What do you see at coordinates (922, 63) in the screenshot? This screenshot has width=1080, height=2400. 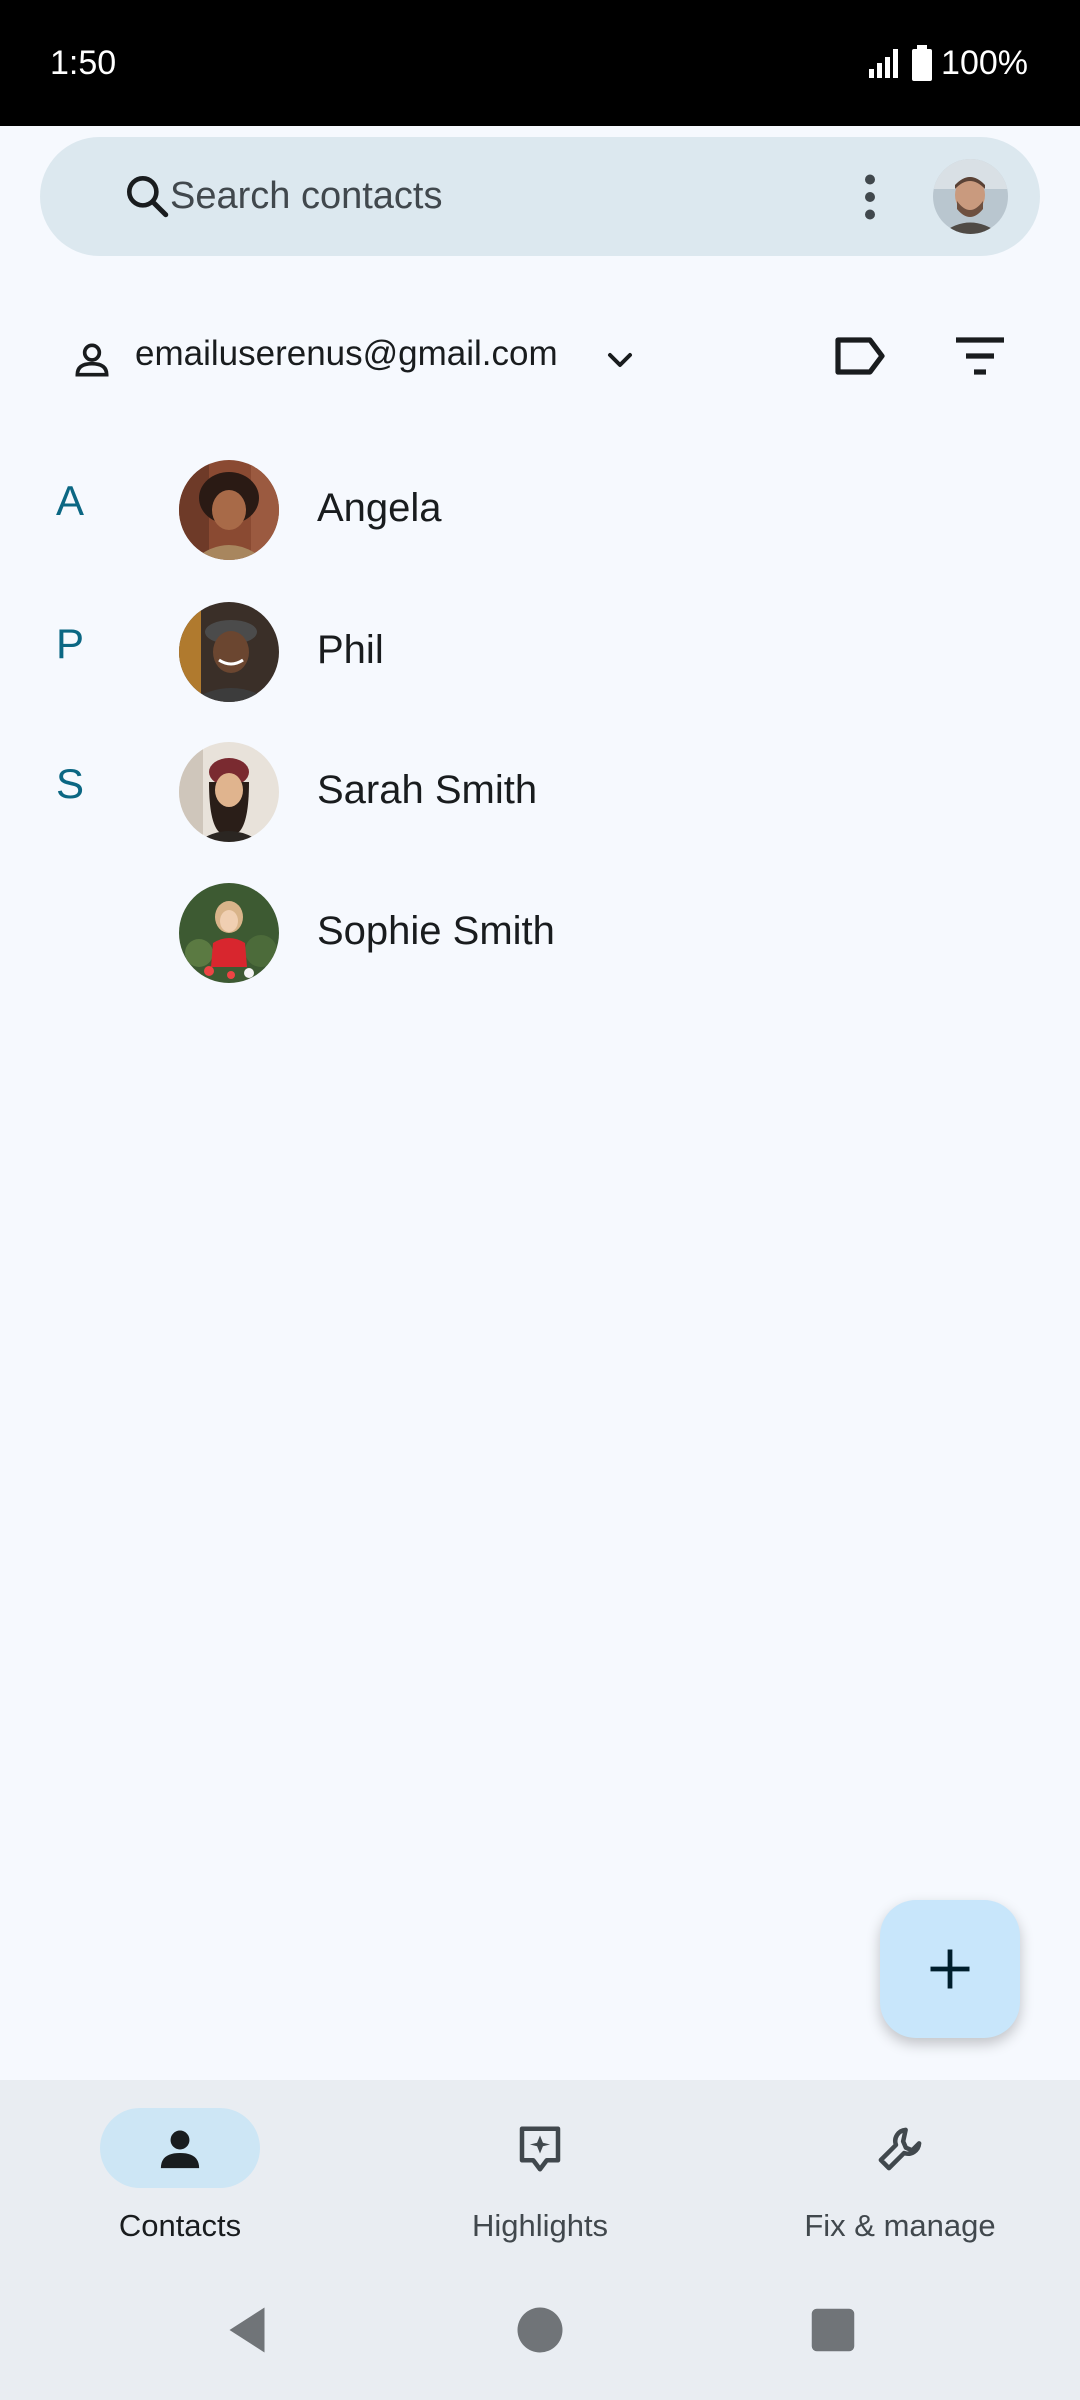 I see `battery-icon` at bounding box center [922, 63].